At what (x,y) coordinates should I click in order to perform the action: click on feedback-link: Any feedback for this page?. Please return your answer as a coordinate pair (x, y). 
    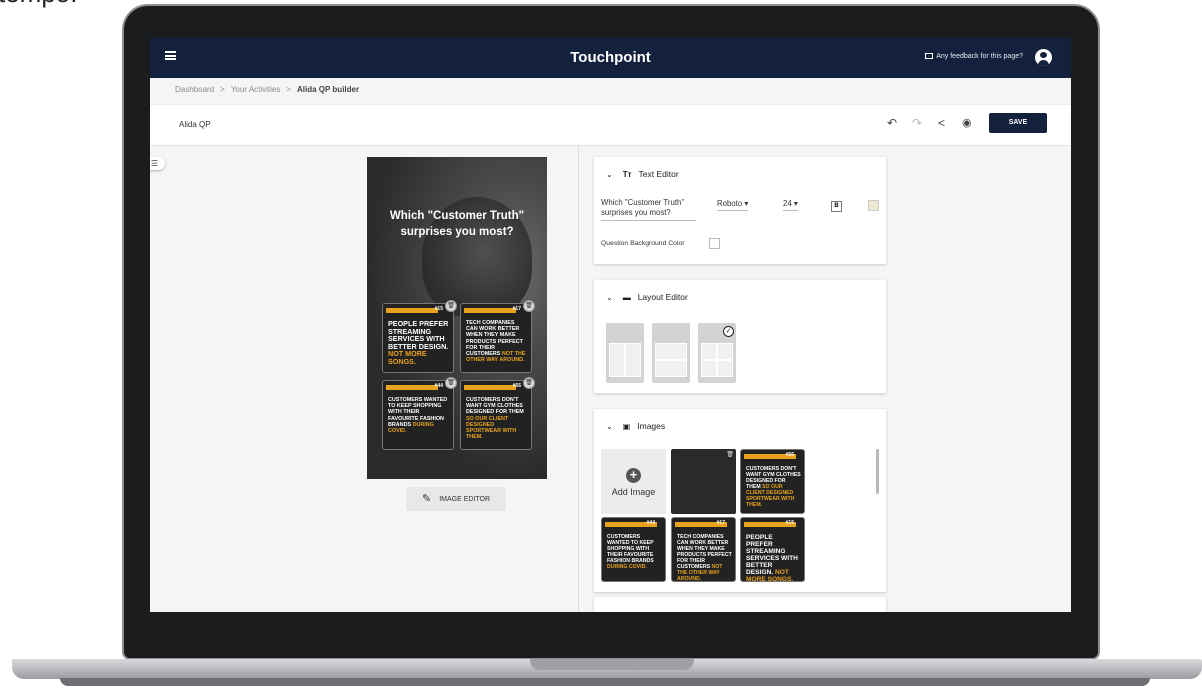
    Looking at the image, I should click on (974, 56).